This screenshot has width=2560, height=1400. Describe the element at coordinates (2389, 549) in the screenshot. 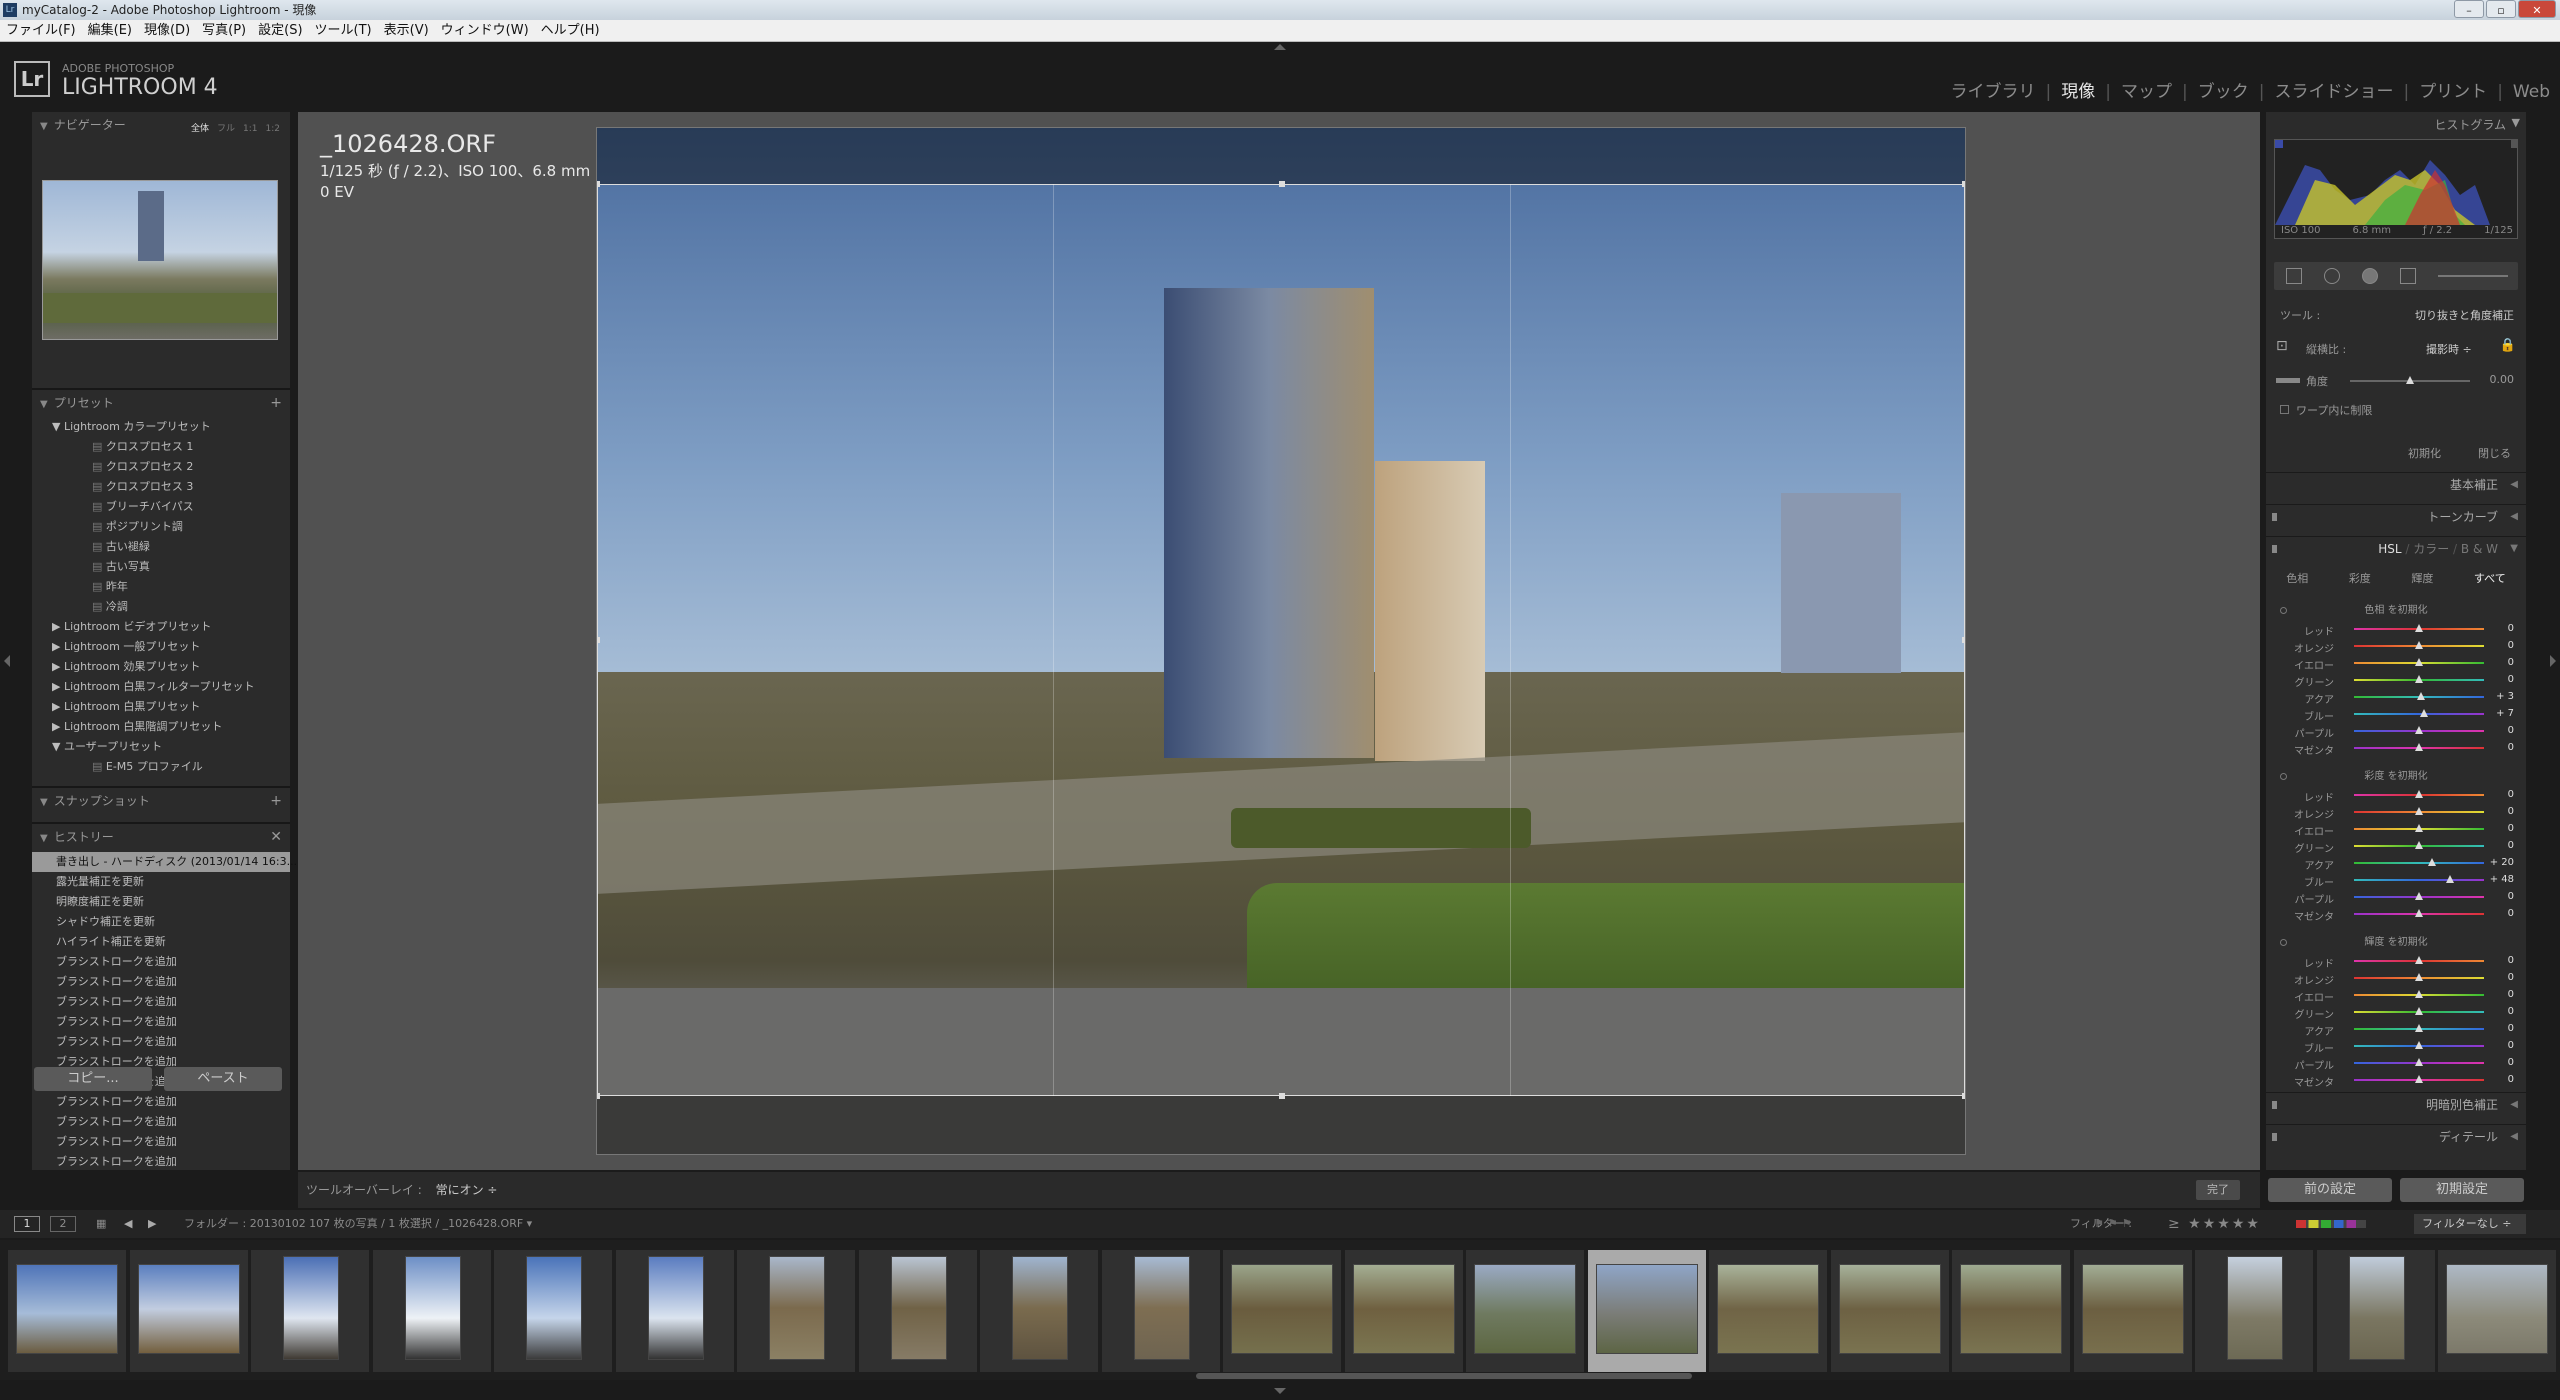

I see `hsl-tab: HSL` at that location.